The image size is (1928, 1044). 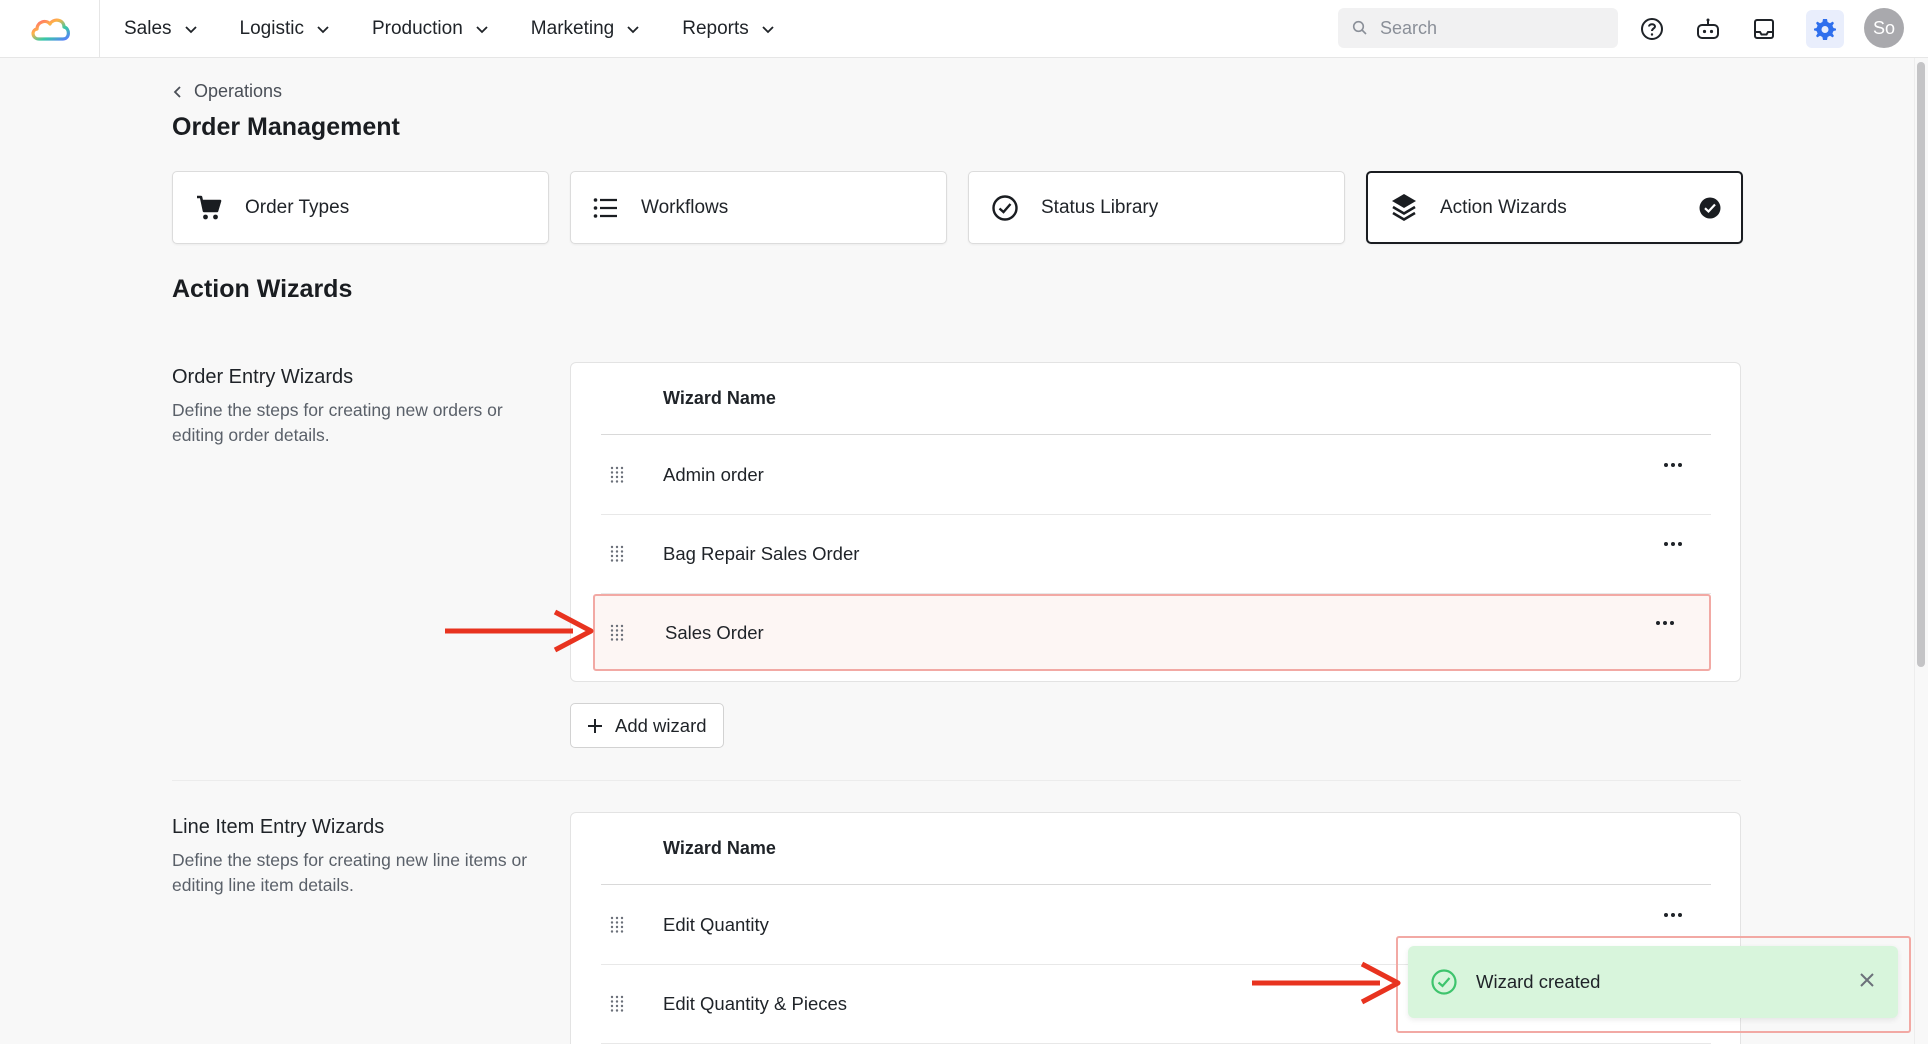 I want to click on avatar-initials: So, so click(x=1884, y=27).